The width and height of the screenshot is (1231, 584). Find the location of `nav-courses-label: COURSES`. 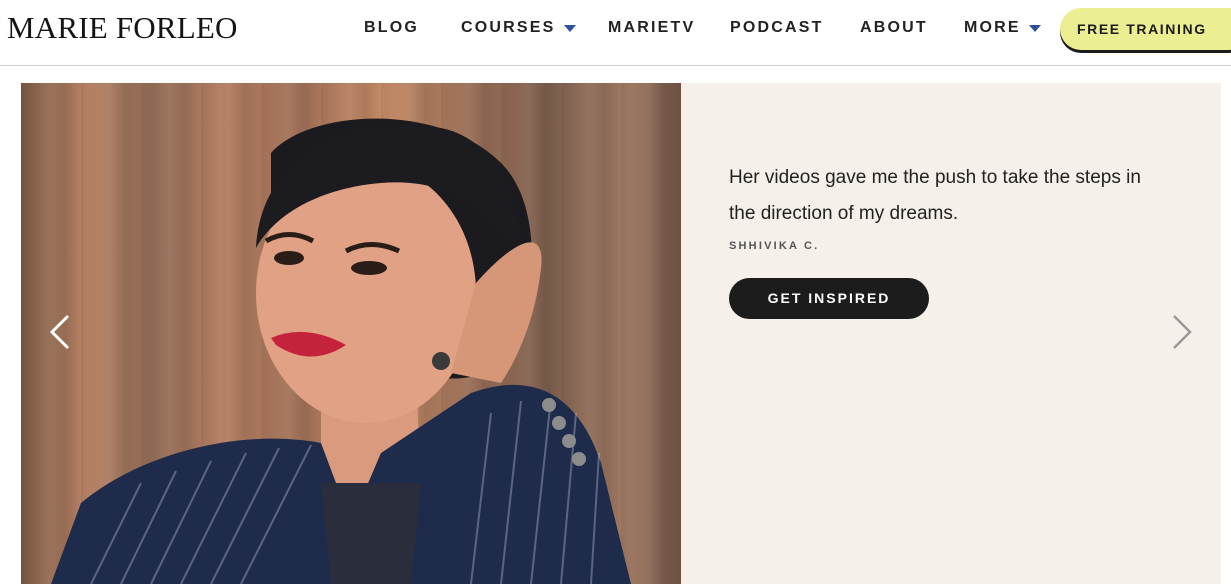

nav-courses-label: COURSES is located at coordinates (508, 27).